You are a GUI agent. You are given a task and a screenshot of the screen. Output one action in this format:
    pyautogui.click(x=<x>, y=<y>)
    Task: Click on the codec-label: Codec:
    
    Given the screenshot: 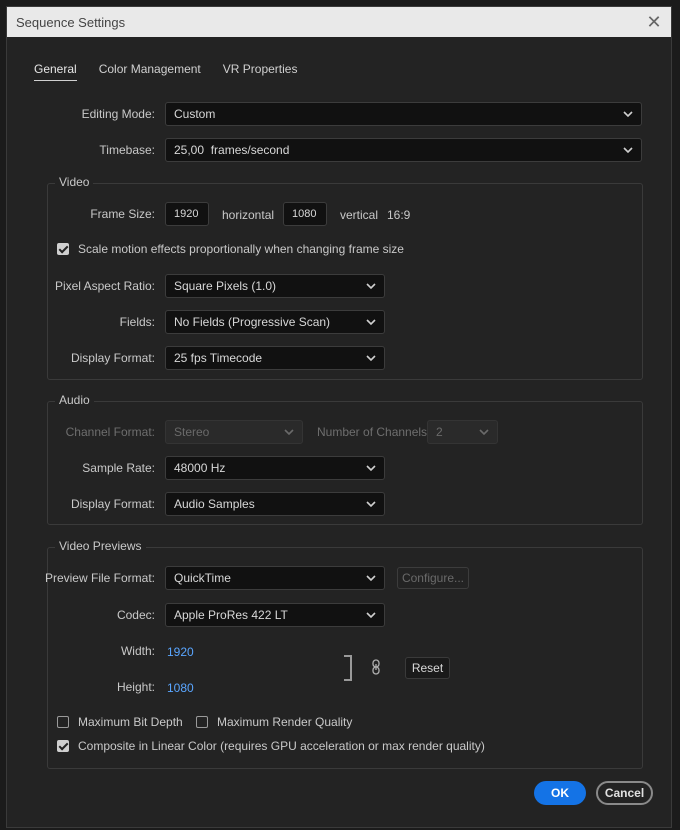 What is the action you would take?
    pyautogui.click(x=135, y=615)
    